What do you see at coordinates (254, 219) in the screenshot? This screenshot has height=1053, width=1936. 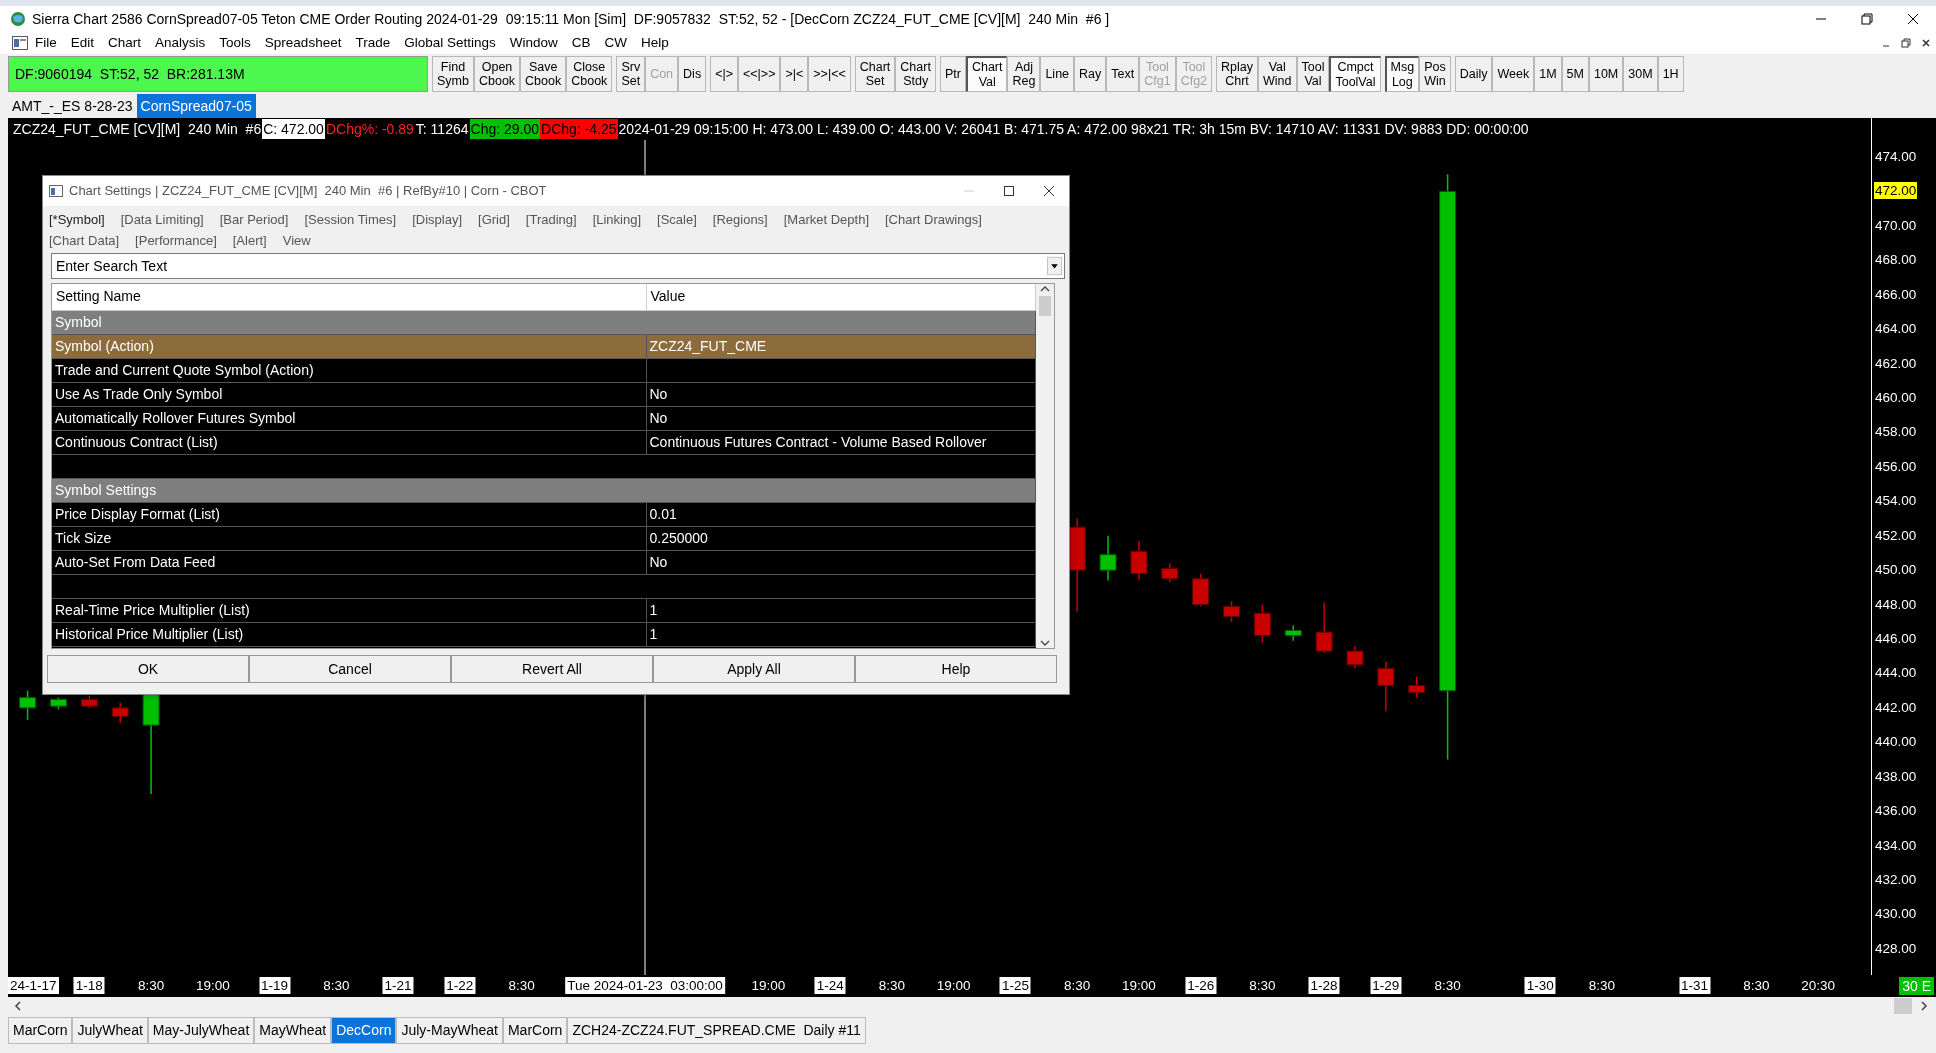 I see `settings-tab: [Bar Period]` at bounding box center [254, 219].